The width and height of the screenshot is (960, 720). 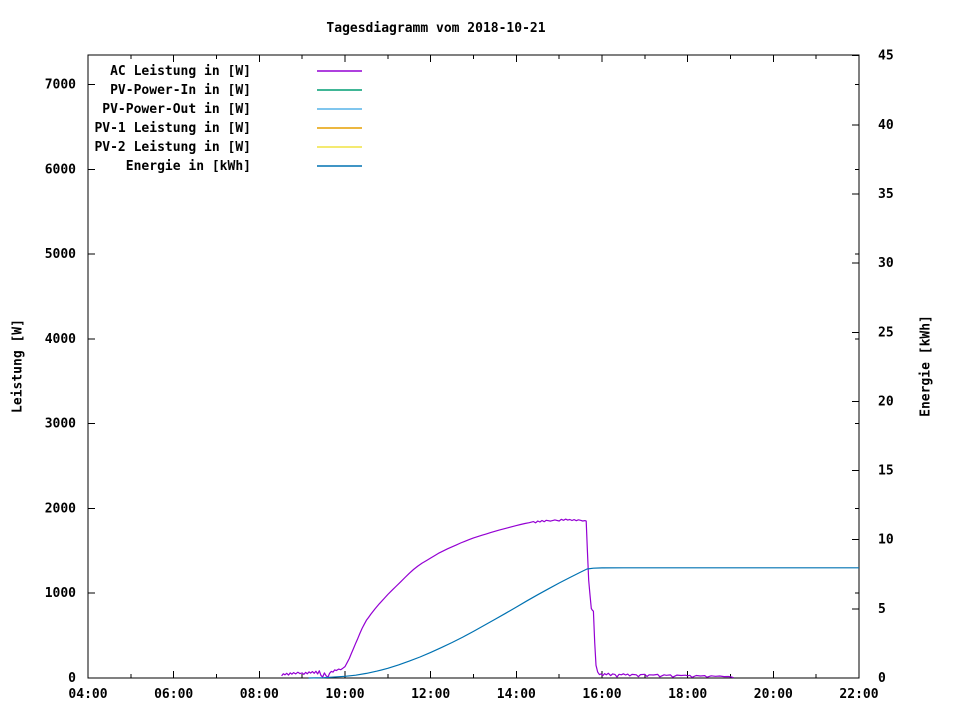 I want to click on legend-label-pv-power-out-in-w: PV-Power-Out in [W], so click(x=176, y=109).